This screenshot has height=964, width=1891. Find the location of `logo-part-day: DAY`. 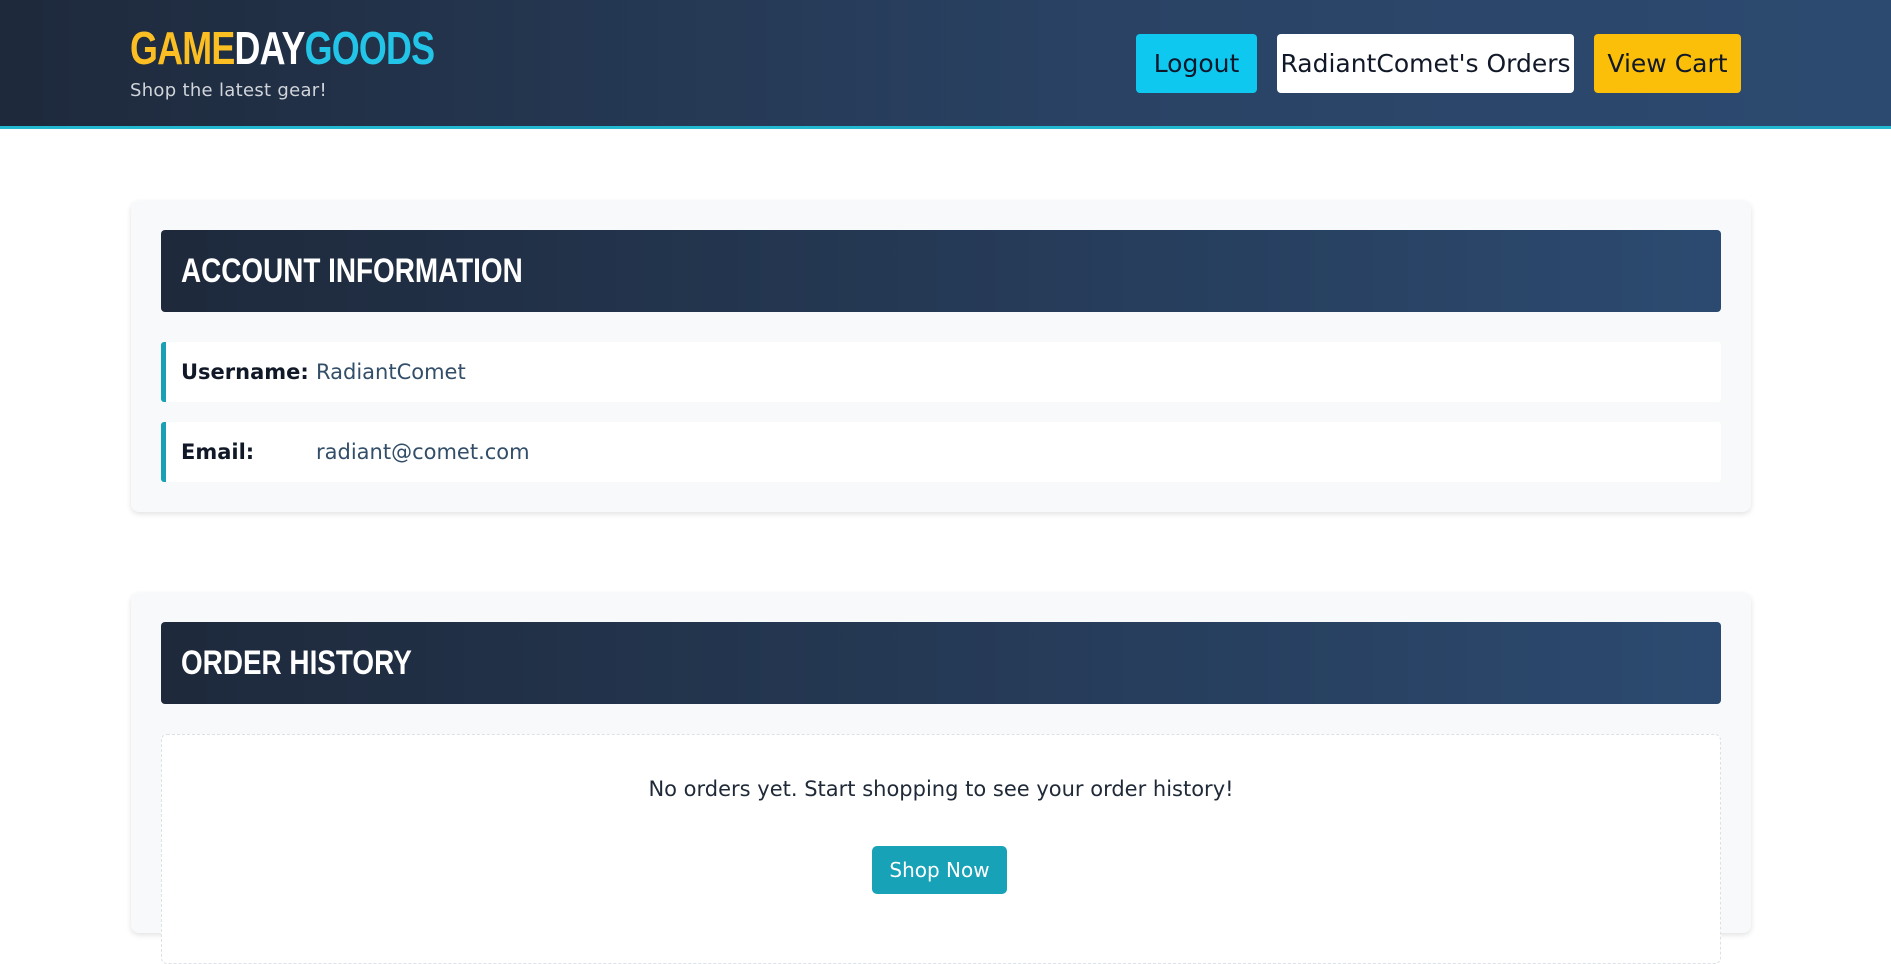

logo-part-day: DAY is located at coordinates (270, 48).